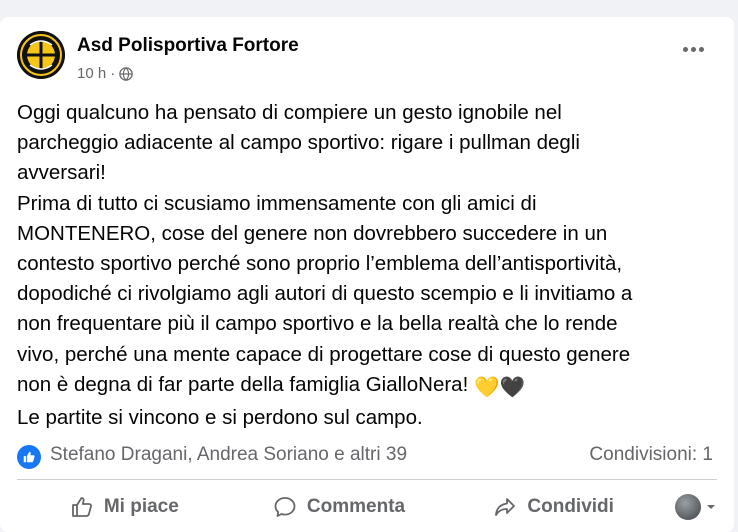 The height and width of the screenshot is (532, 738). What do you see at coordinates (367, 479) in the screenshot?
I see `divider` at bounding box center [367, 479].